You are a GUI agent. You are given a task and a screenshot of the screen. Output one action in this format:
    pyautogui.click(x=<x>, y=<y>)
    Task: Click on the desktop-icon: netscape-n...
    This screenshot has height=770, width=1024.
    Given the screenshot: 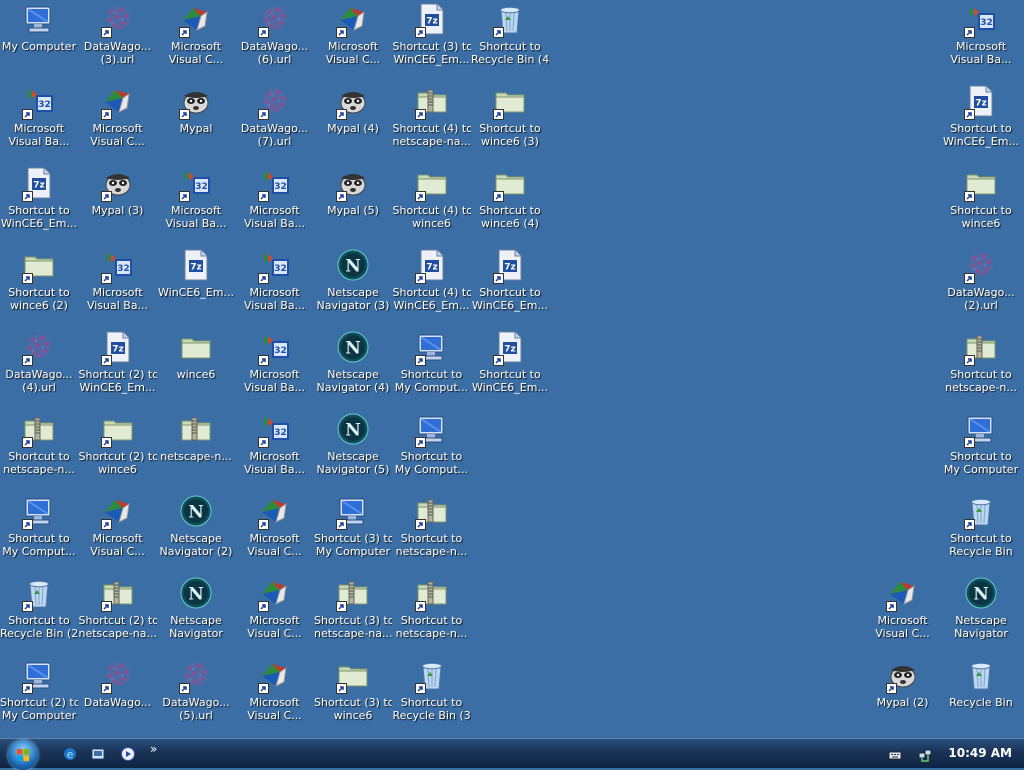 What is the action you would take?
    pyautogui.click(x=196, y=450)
    